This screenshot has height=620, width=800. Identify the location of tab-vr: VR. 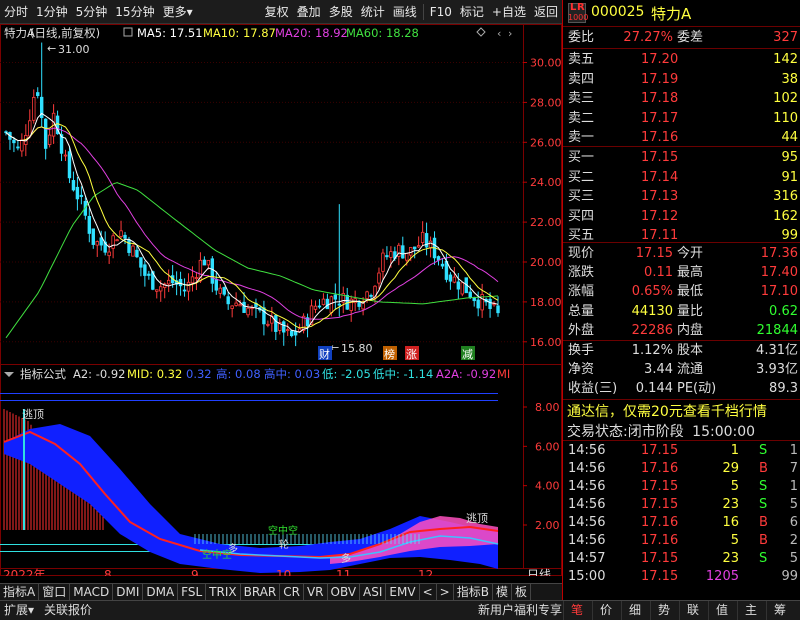
(316, 592).